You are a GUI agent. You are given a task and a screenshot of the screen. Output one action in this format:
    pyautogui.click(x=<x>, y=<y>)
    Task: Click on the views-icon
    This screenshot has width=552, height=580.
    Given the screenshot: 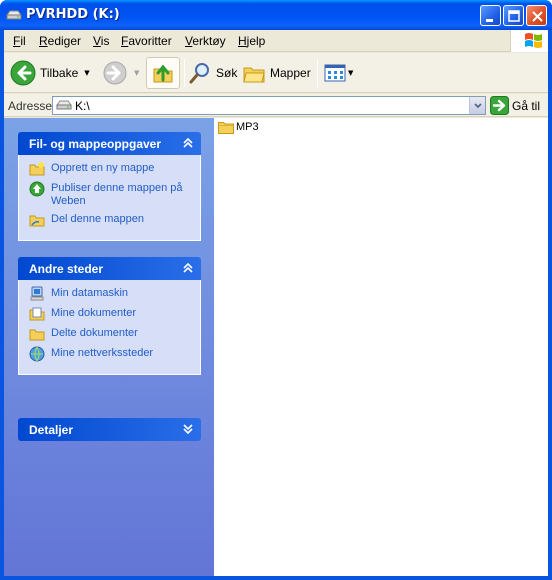 What is the action you would take?
    pyautogui.click(x=335, y=73)
    